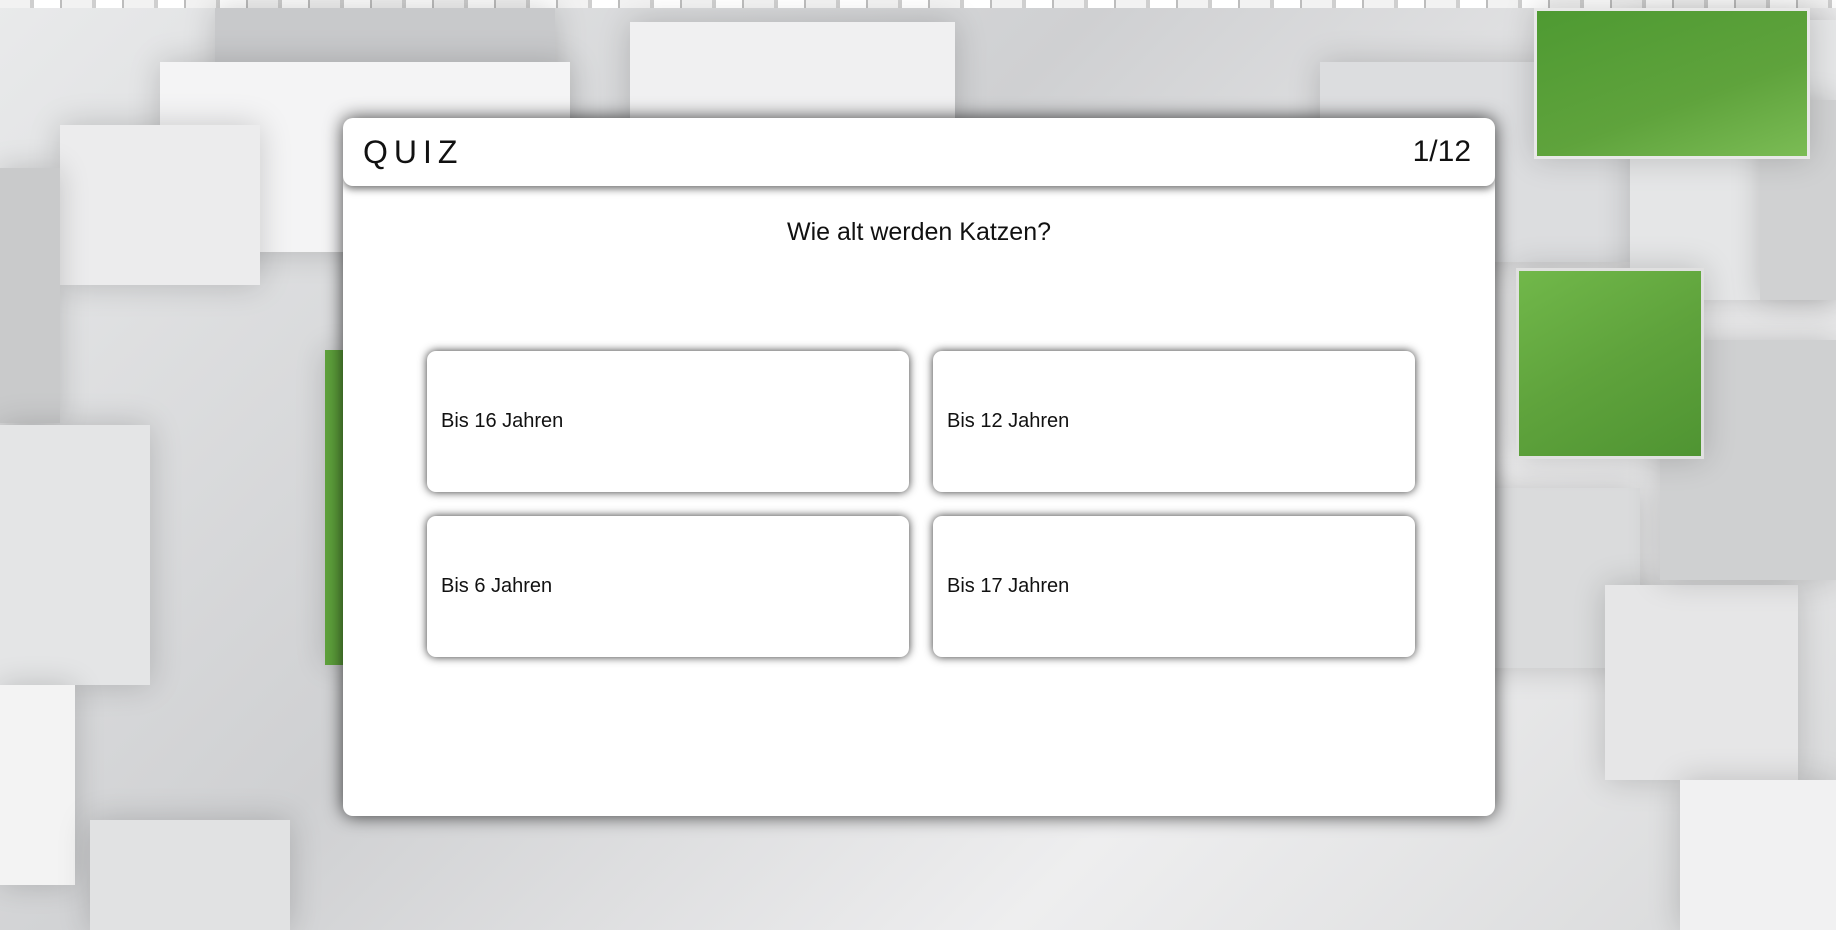  I want to click on answer-option-1: Bis 16 Jahren, so click(668, 421).